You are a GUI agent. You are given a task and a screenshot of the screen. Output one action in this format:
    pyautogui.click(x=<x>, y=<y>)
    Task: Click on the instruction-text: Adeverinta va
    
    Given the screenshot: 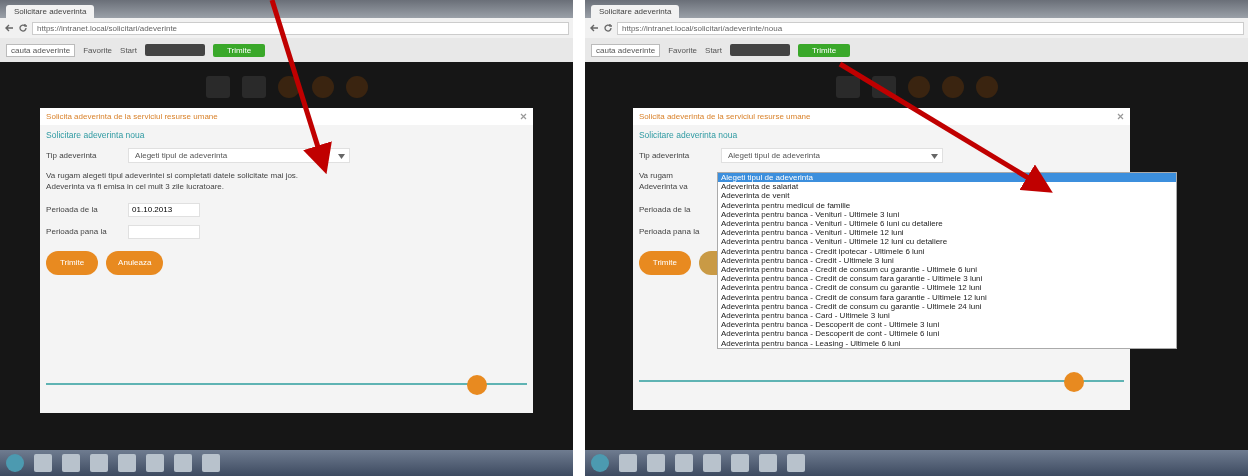 What is the action you would take?
    pyautogui.click(x=663, y=187)
    